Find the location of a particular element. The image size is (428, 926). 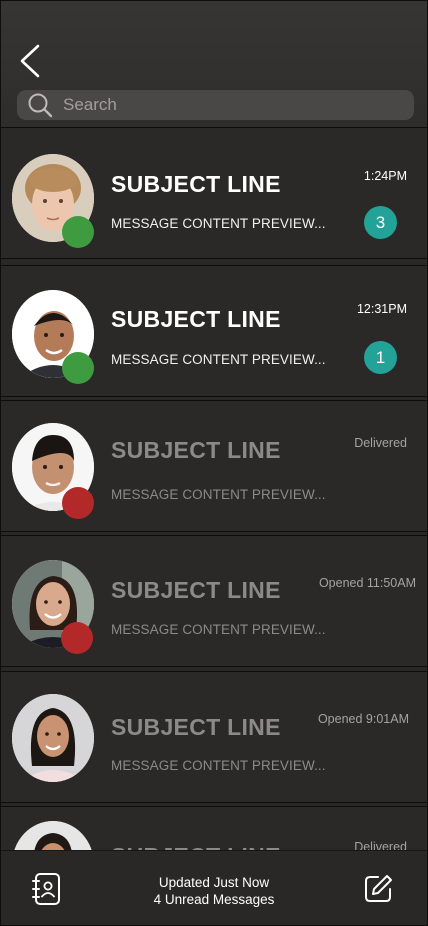

search-icon is located at coordinates (40, 105).